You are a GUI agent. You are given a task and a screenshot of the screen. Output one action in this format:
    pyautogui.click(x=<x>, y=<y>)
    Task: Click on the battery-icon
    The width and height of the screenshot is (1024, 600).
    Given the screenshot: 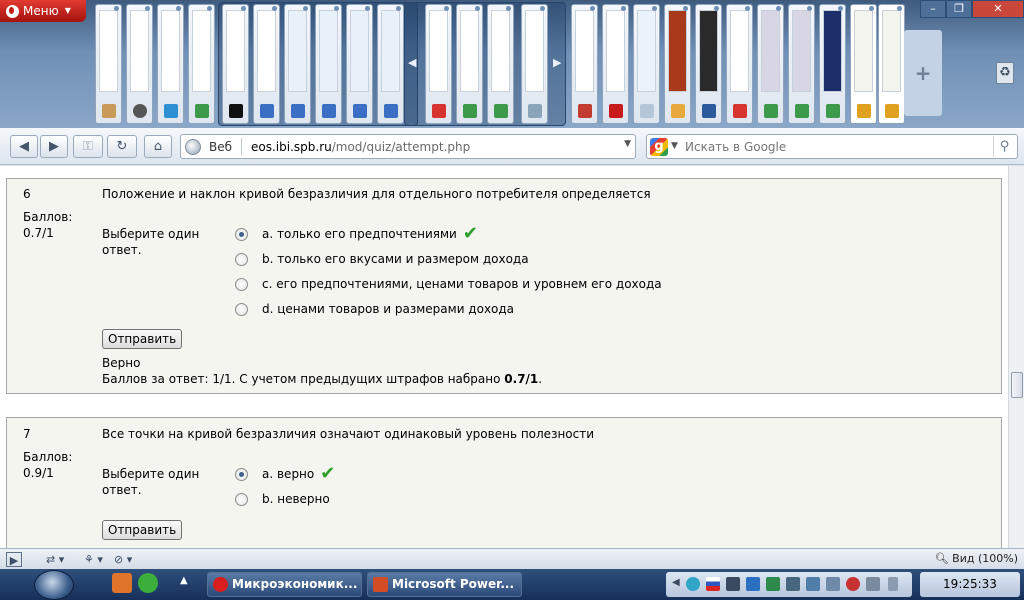 What is the action you would take?
    pyautogui.click(x=893, y=584)
    